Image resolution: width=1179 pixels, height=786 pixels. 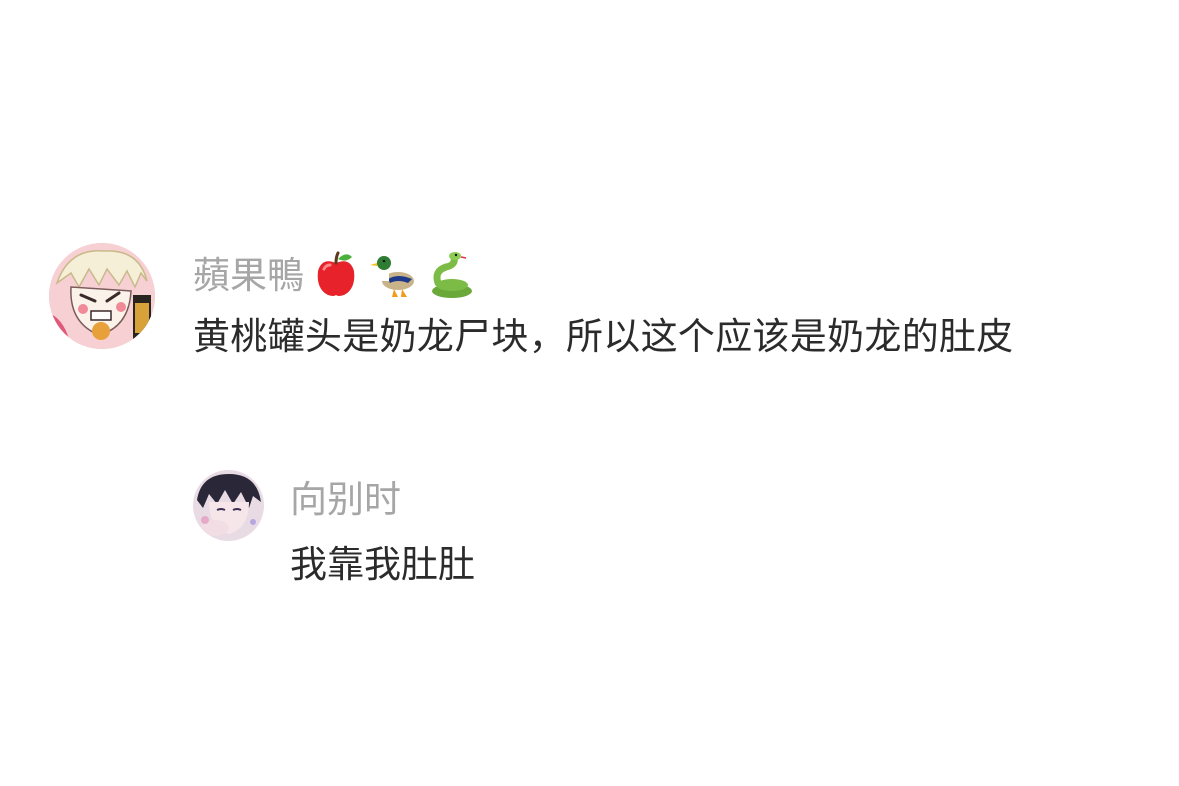 What do you see at coordinates (382, 564) in the screenshot?
I see `comment-text: 我靠我肚肚` at bounding box center [382, 564].